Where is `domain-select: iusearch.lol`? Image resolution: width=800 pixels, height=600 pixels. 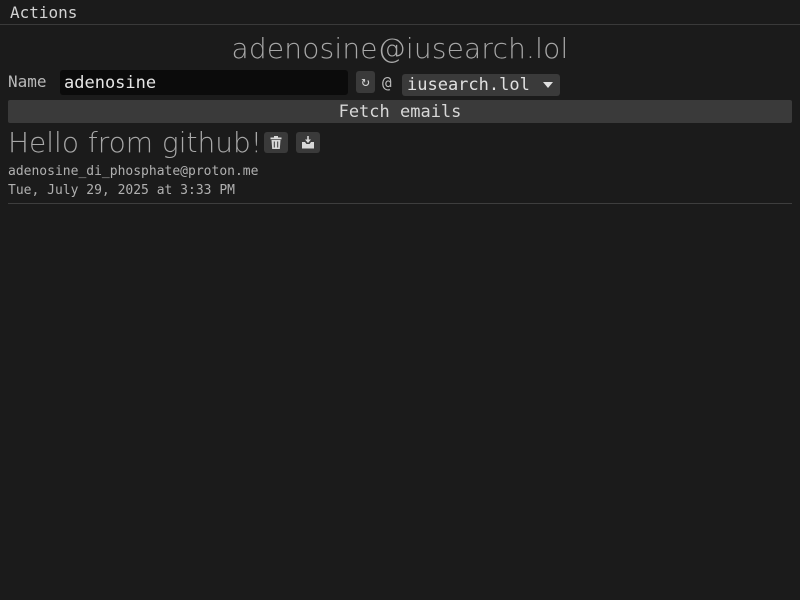
domain-select: iusearch.lol is located at coordinates (481, 85).